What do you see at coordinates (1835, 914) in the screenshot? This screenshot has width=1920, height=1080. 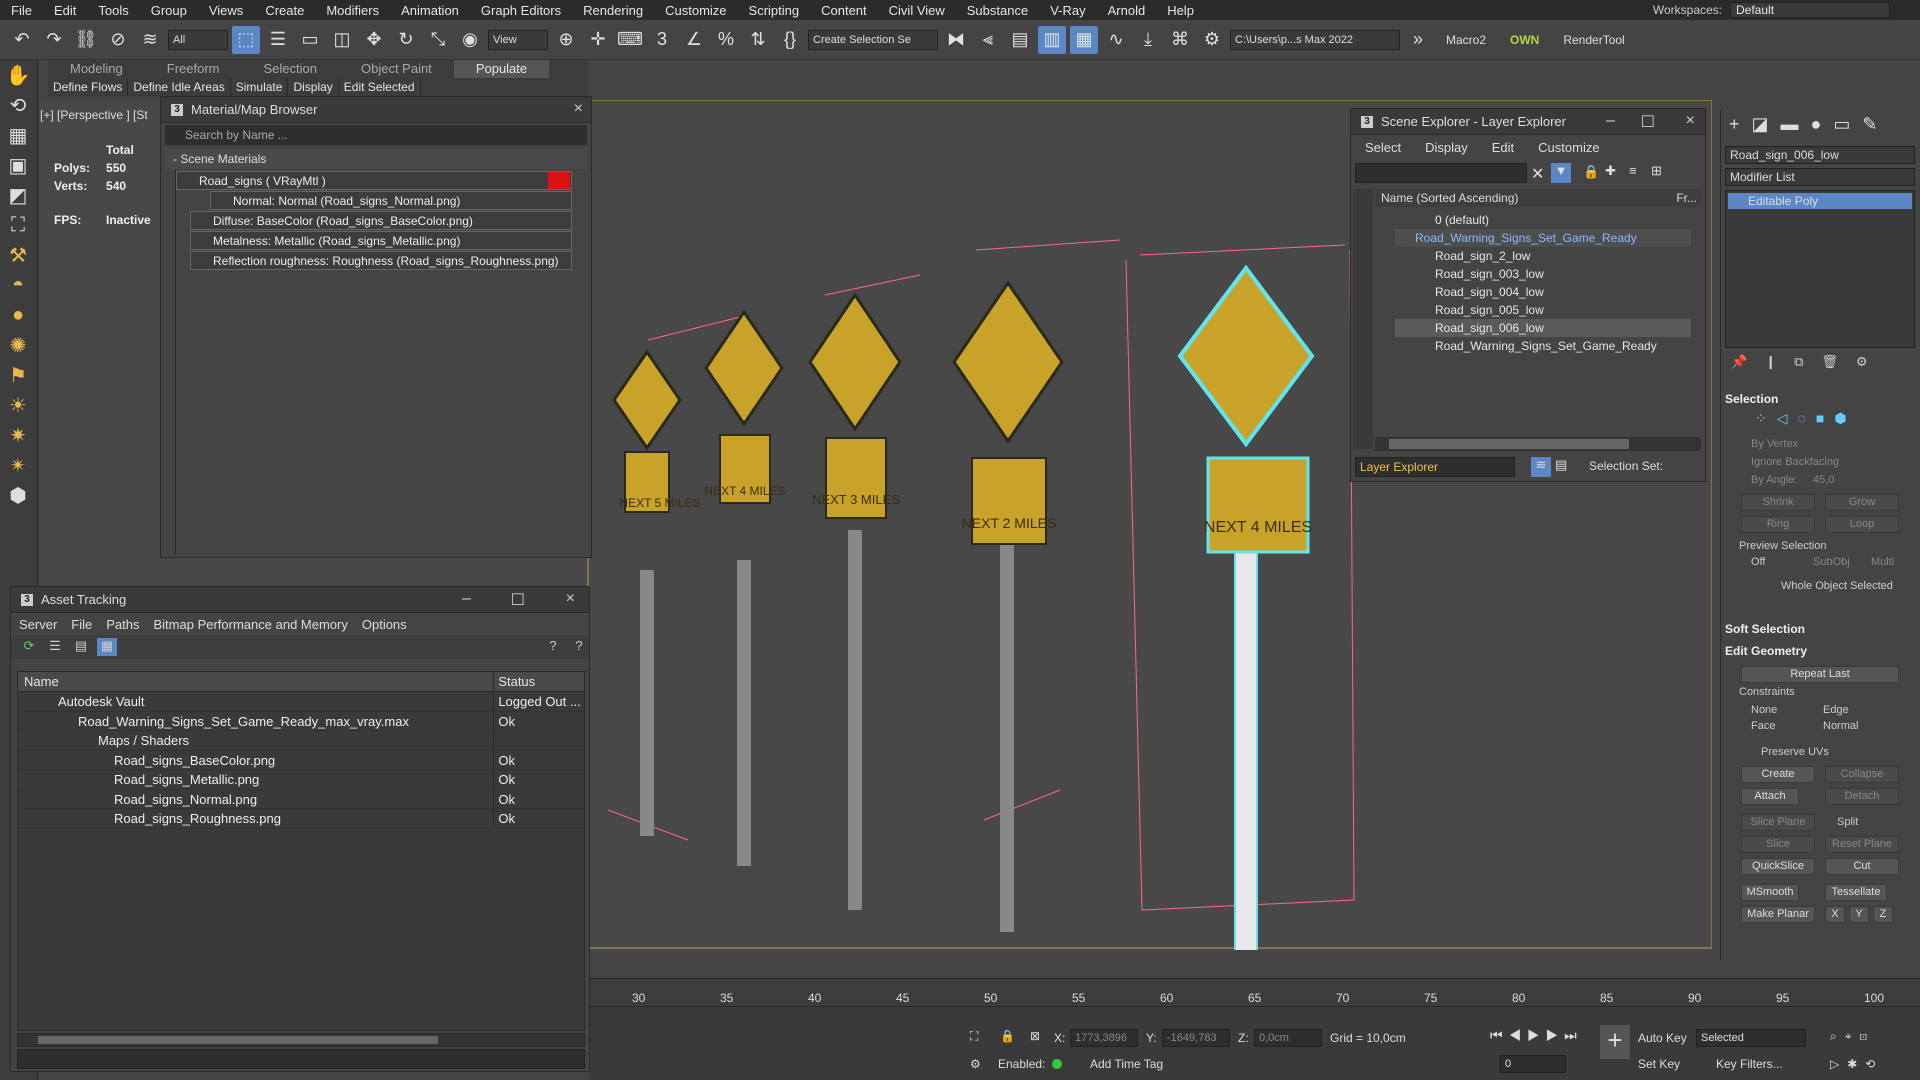 I see `planar-x-button: X` at bounding box center [1835, 914].